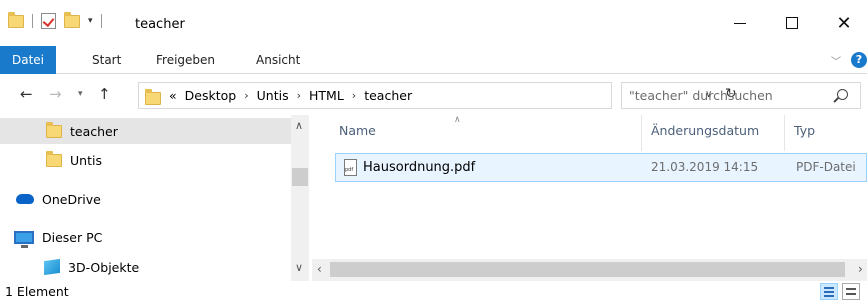 This screenshot has height=302, width=867. What do you see at coordinates (72, 237) in the screenshot?
I see `nav-item-label: Dieser PC` at bounding box center [72, 237].